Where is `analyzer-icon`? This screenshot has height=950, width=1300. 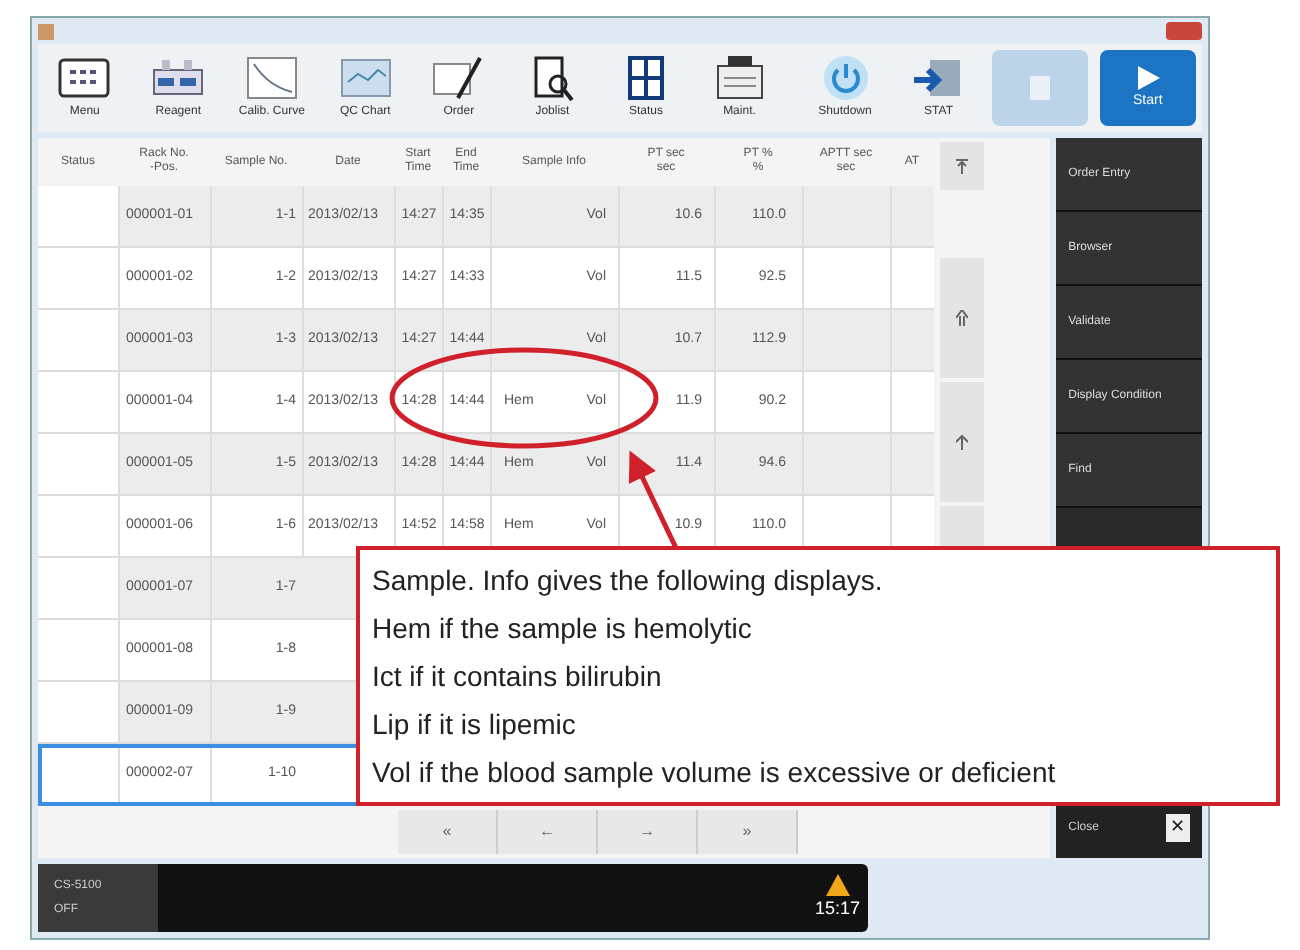 analyzer-icon is located at coordinates (739, 78).